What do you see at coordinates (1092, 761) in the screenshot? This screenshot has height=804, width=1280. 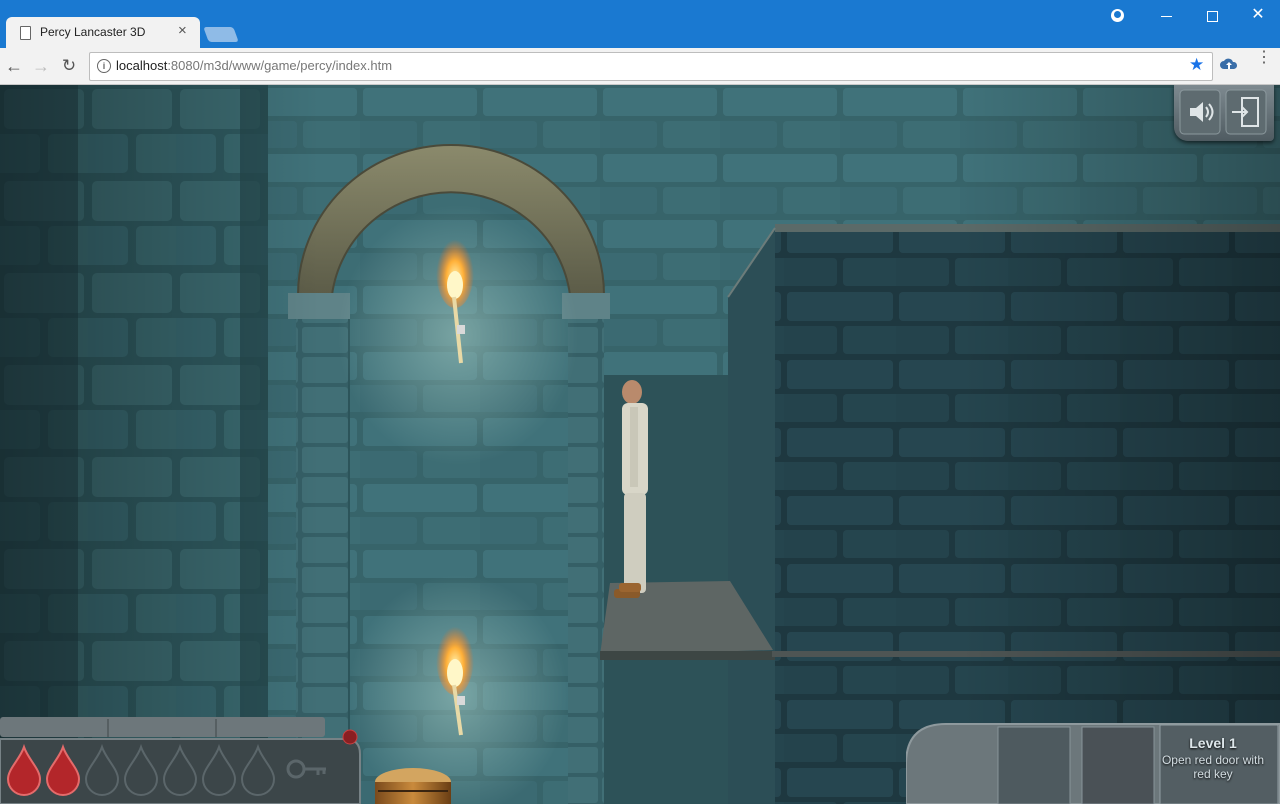 I see `level-panel: Level 1 Open red door with red key` at bounding box center [1092, 761].